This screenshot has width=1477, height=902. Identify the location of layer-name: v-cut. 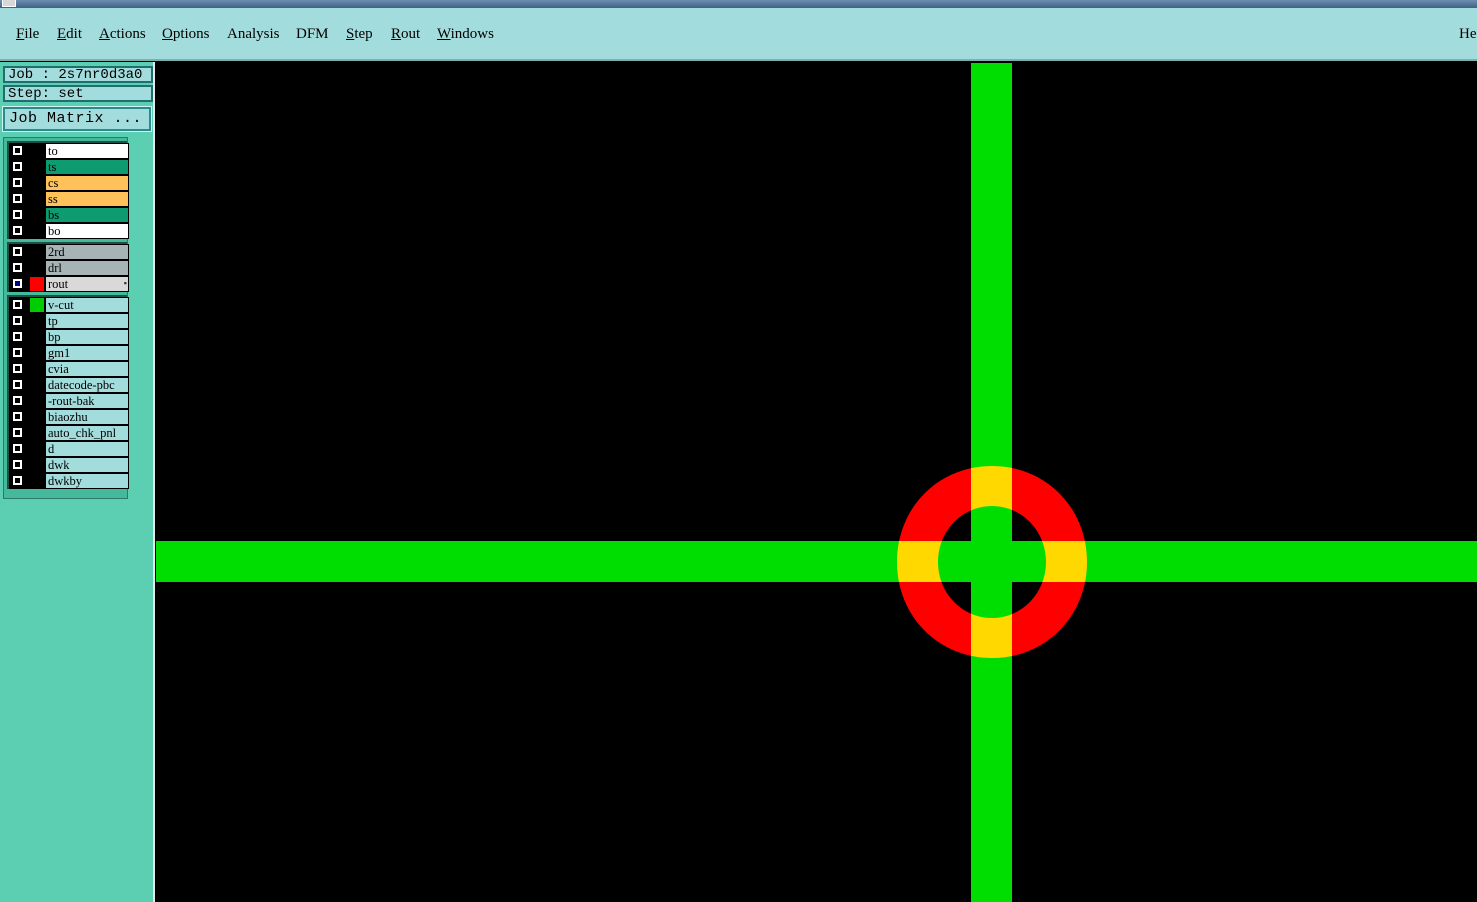
(87, 305).